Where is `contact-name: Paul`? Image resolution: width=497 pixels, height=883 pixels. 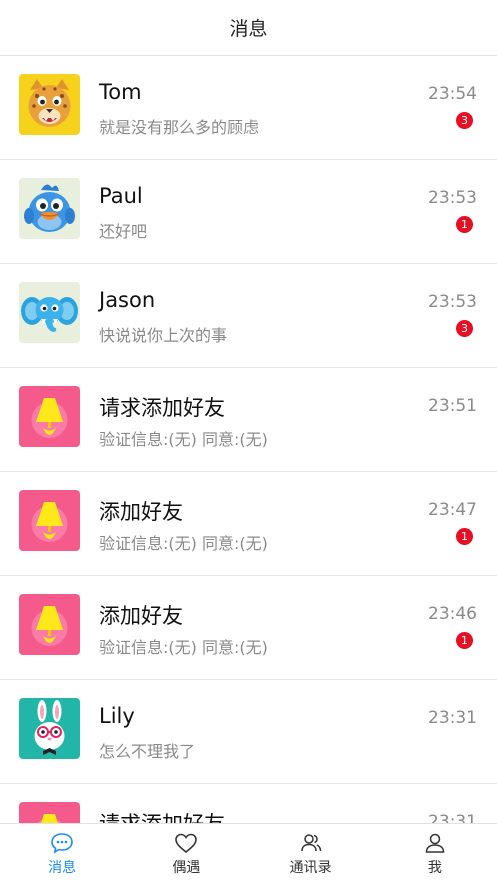
contact-name: Paul is located at coordinates (121, 196).